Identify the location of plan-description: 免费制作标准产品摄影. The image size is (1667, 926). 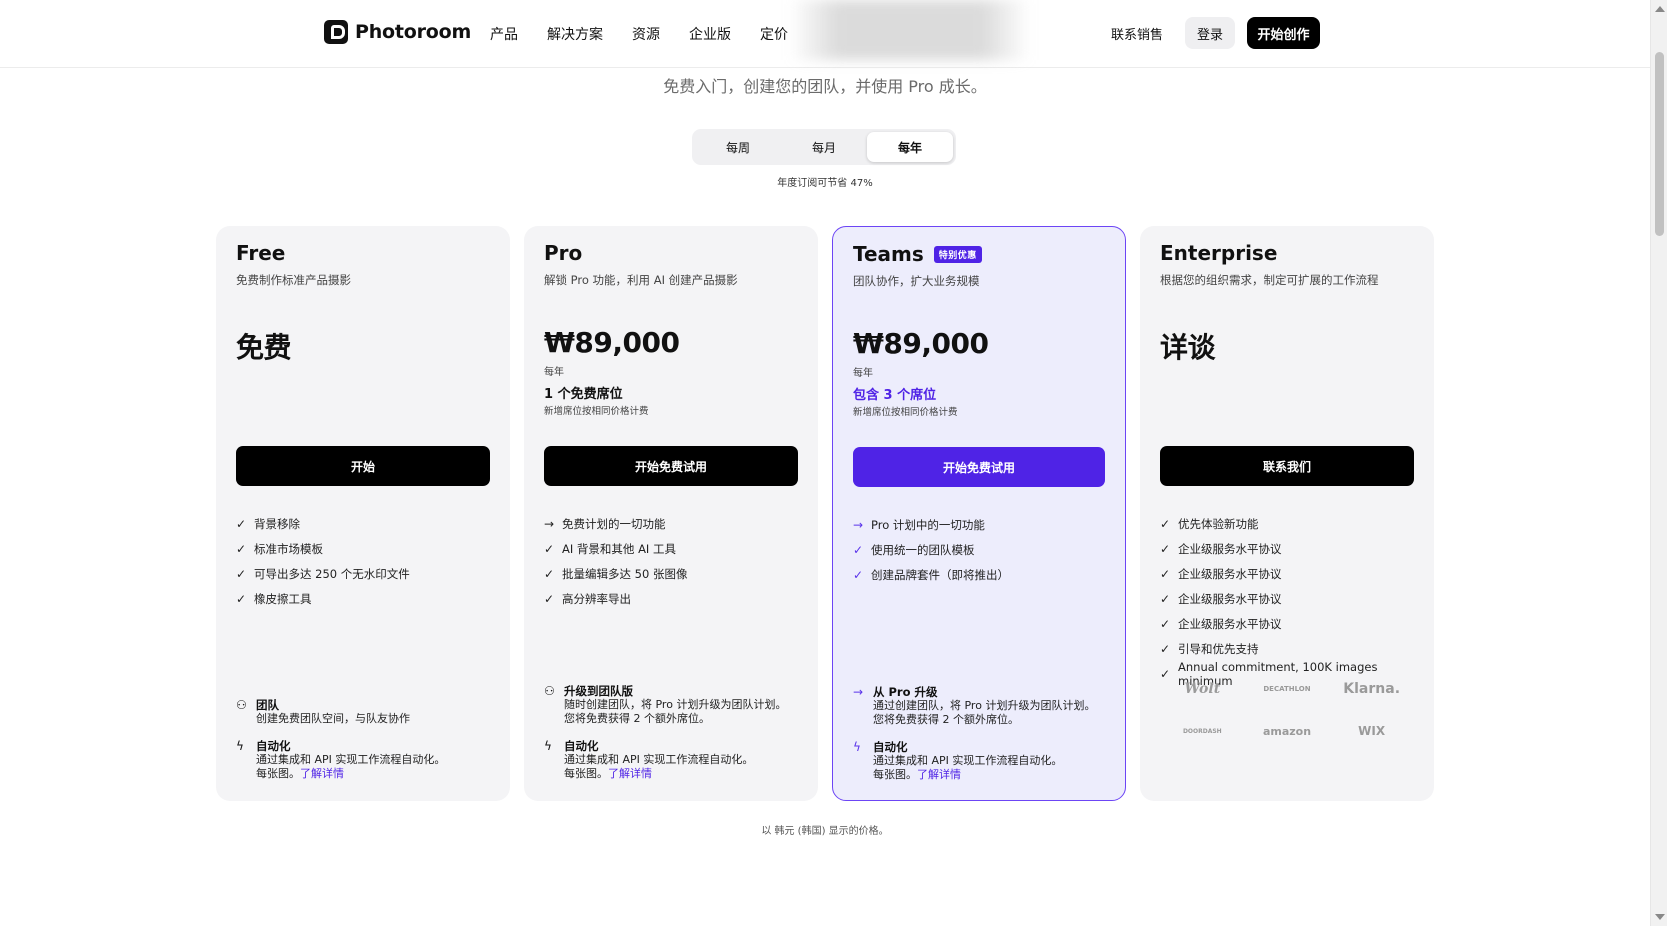
(293, 280).